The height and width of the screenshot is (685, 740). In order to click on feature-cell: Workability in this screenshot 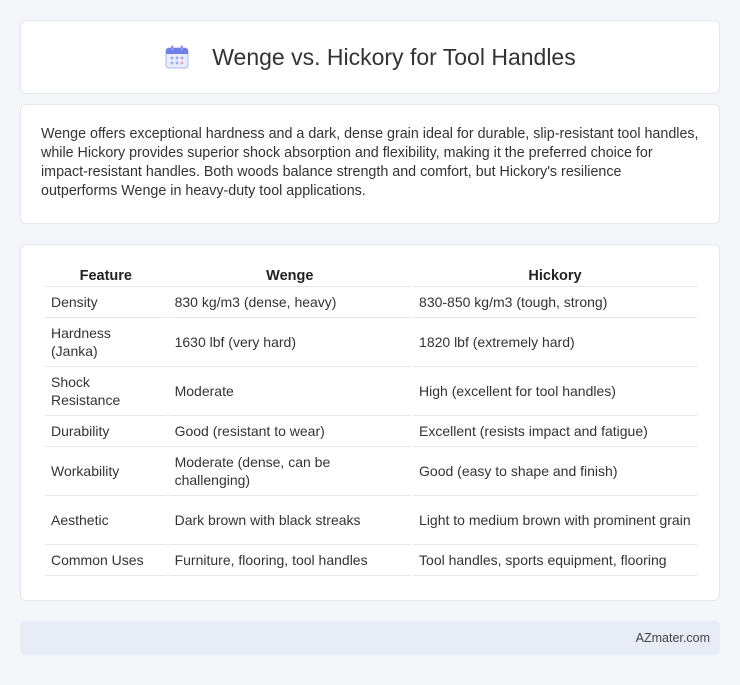, I will do `click(106, 471)`.